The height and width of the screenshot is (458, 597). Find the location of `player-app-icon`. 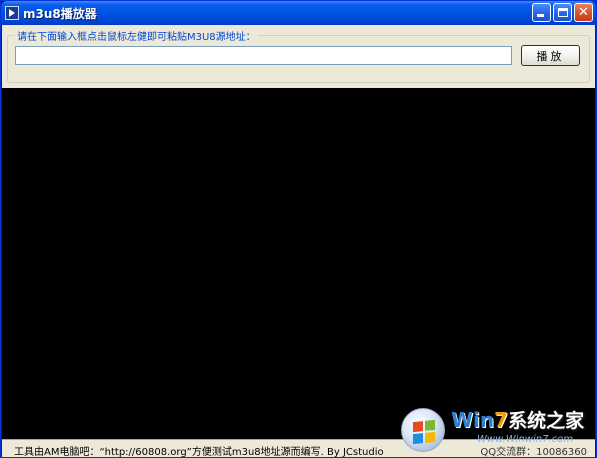

player-app-icon is located at coordinates (12, 13).